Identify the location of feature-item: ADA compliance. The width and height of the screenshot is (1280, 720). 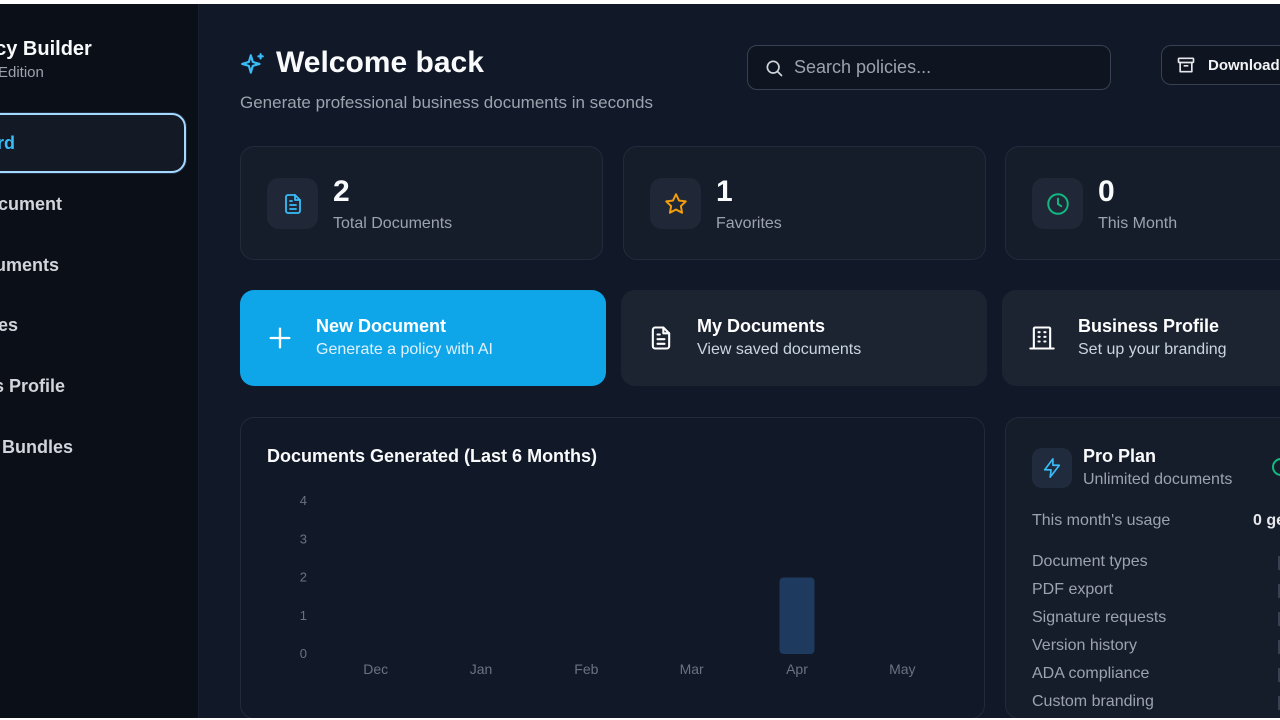
(1091, 673).